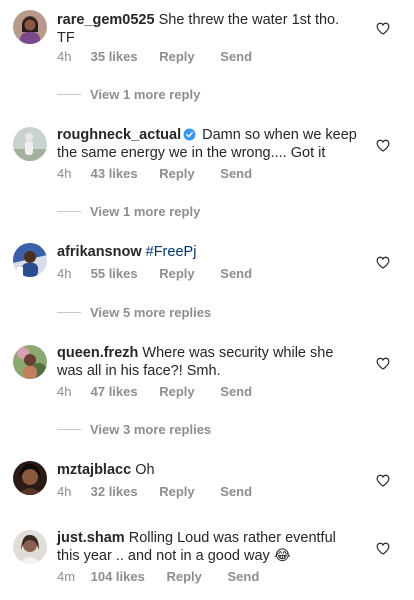 The width and height of the screenshot is (414, 600). Describe the element at coordinates (91, 538) in the screenshot. I see `username: just.sham` at that location.